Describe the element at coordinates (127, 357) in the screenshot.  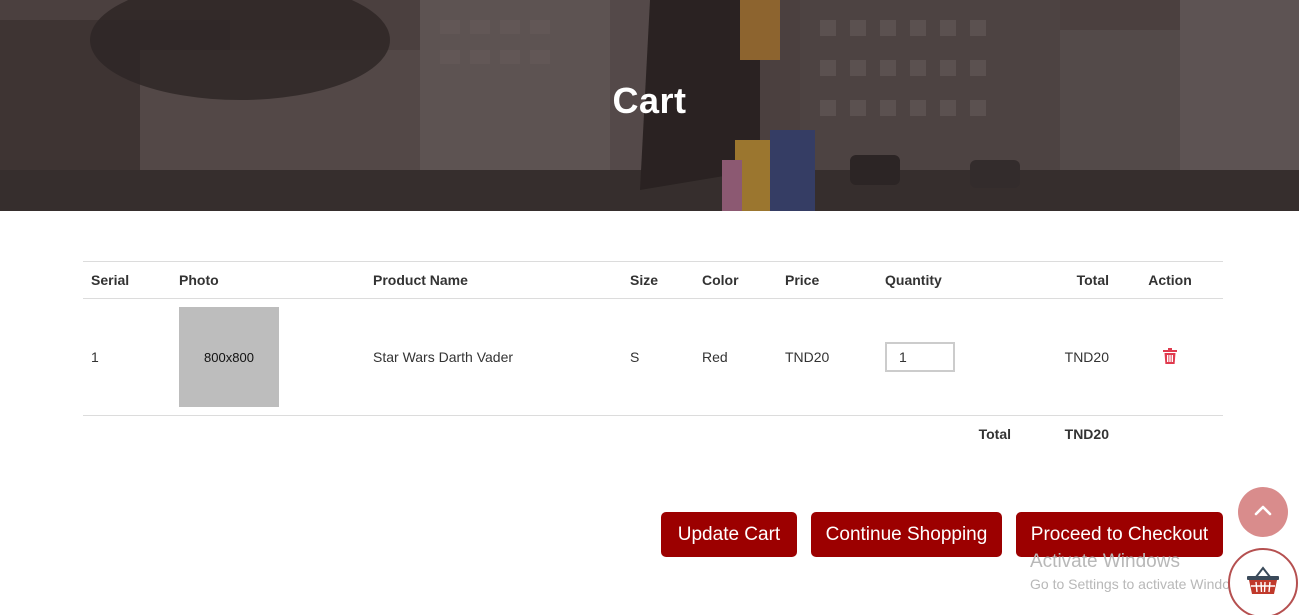
I see `cell-serial: 1` at that location.